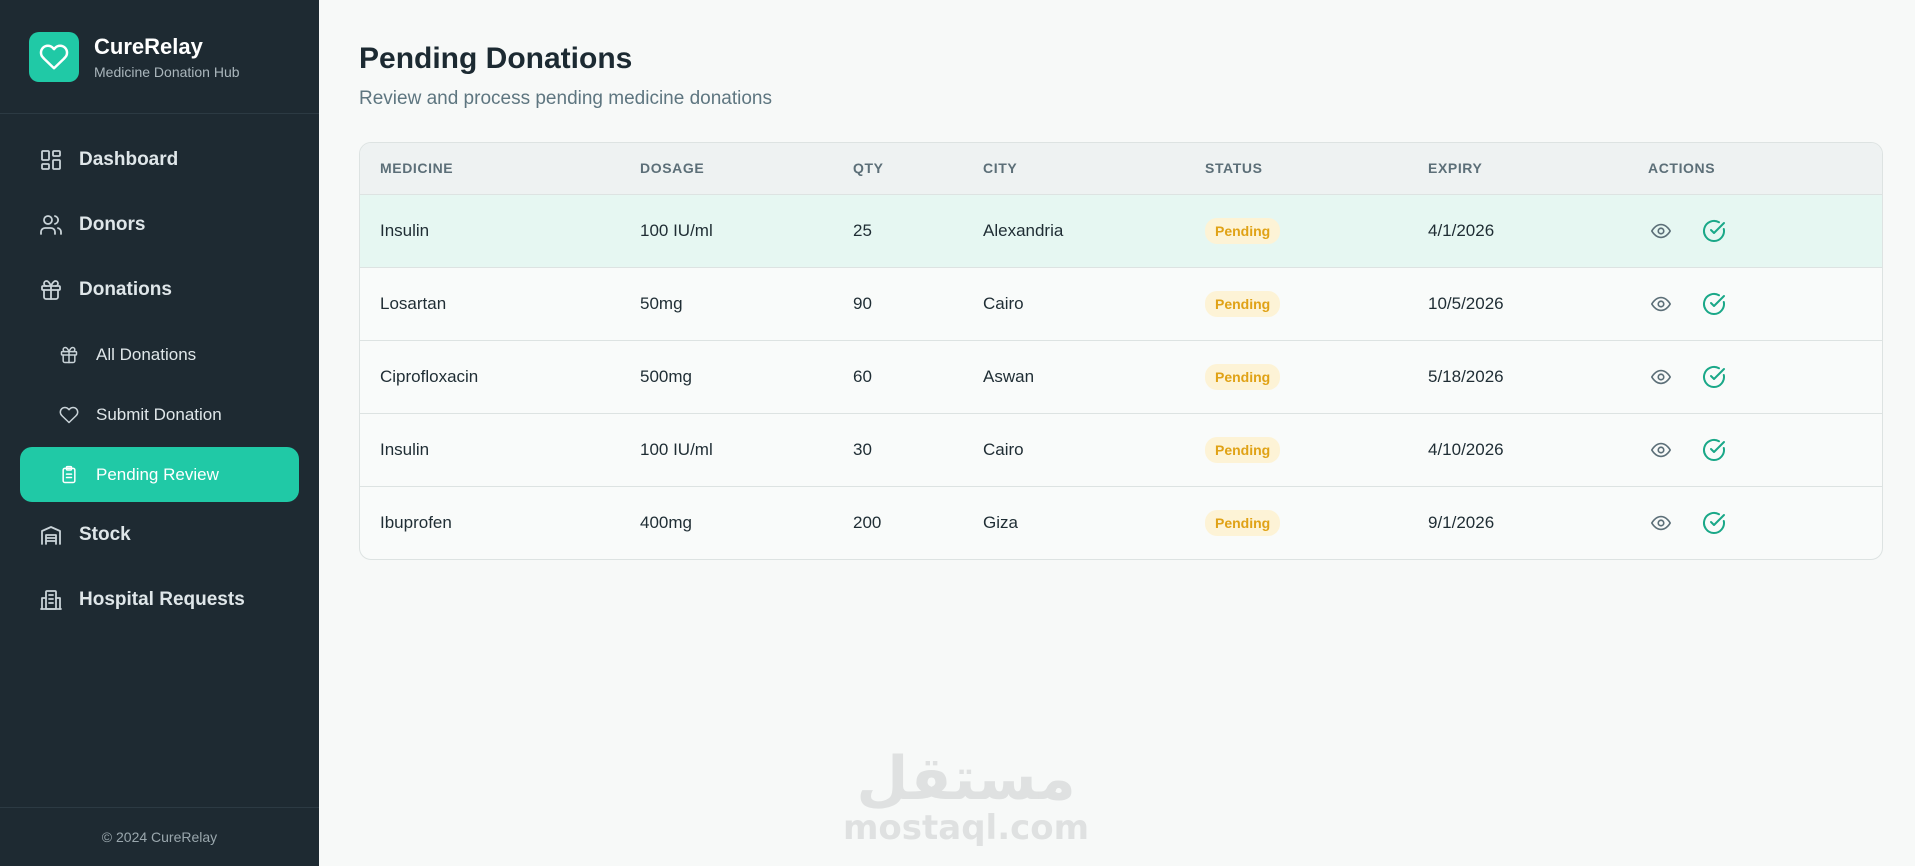 The width and height of the screenshot is (1915, 866). I want to click on cell-city: Cairo, so click(1003, 449).